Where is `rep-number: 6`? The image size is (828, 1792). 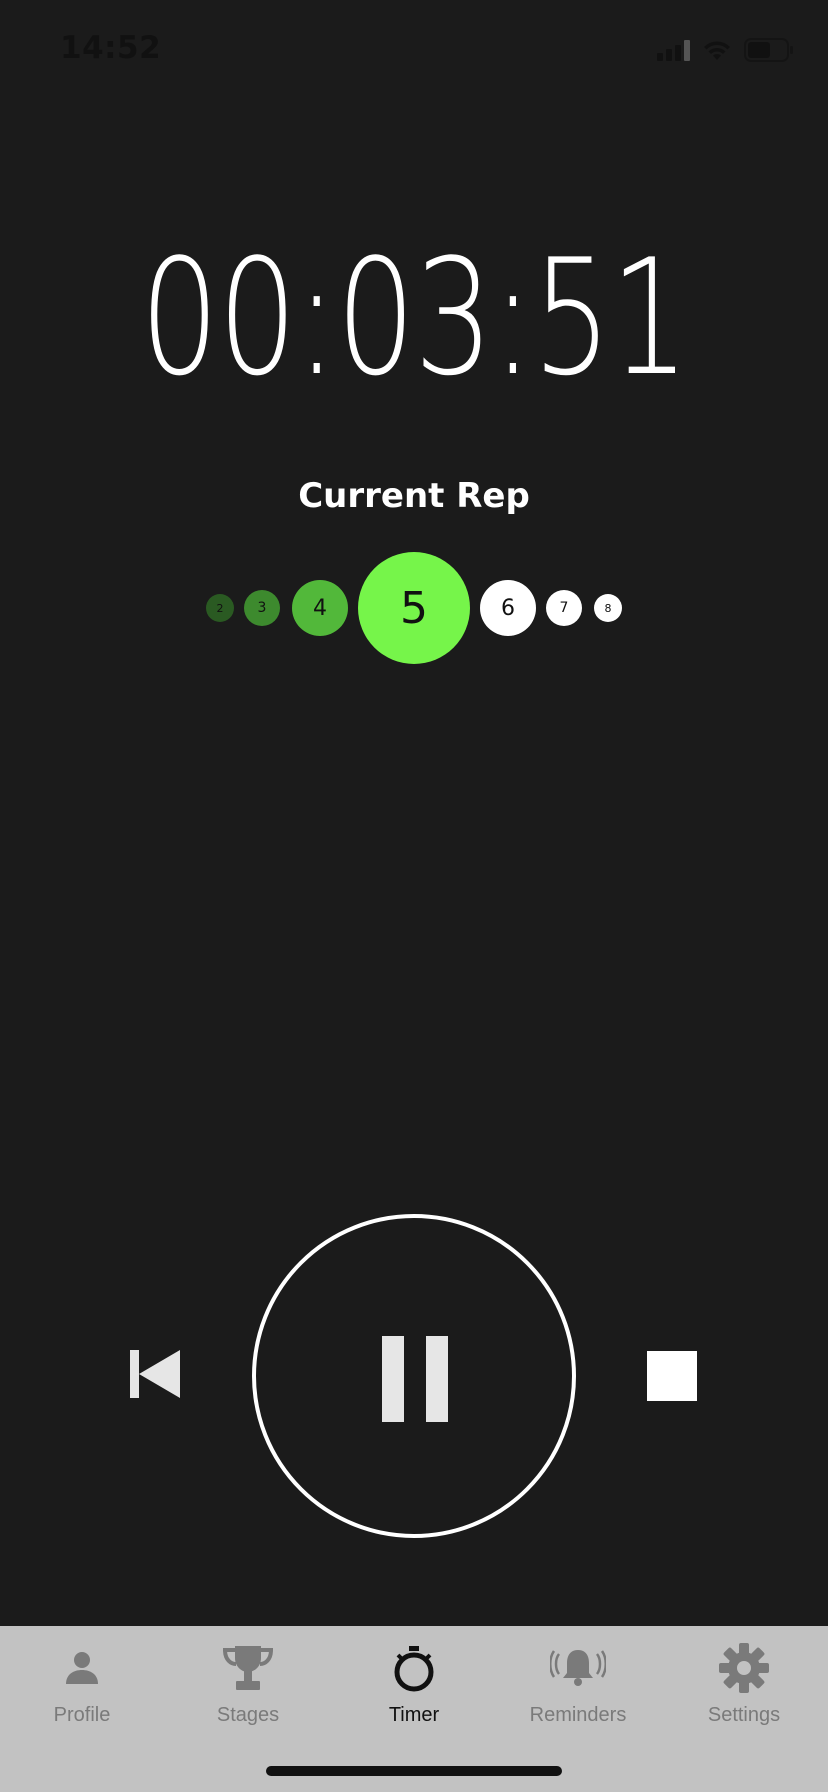 rep-number: 6 is located at coordinates (508, 608).